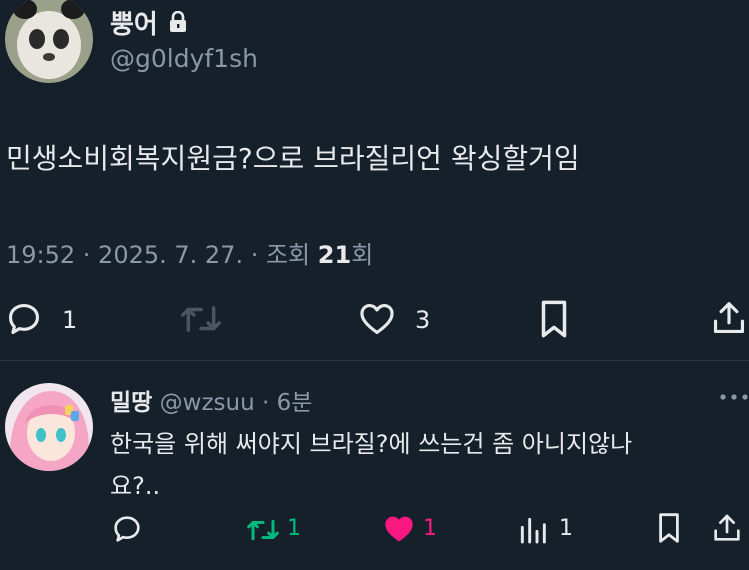 This screenshot has height=570, width=749. What do you see at coordinates (49, 41) in the screenshot?
I see `author-avatar` at bounding box center [49, 41].